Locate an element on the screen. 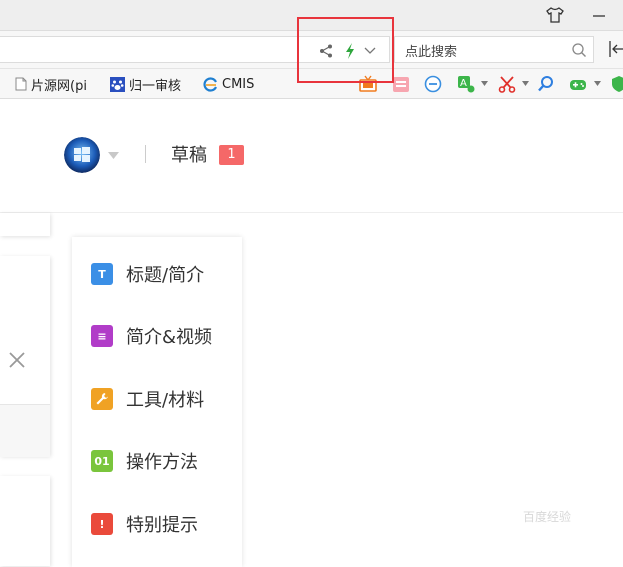 This screenshot has width=623, height=567. share-icon is located at coordinates (326, 51).